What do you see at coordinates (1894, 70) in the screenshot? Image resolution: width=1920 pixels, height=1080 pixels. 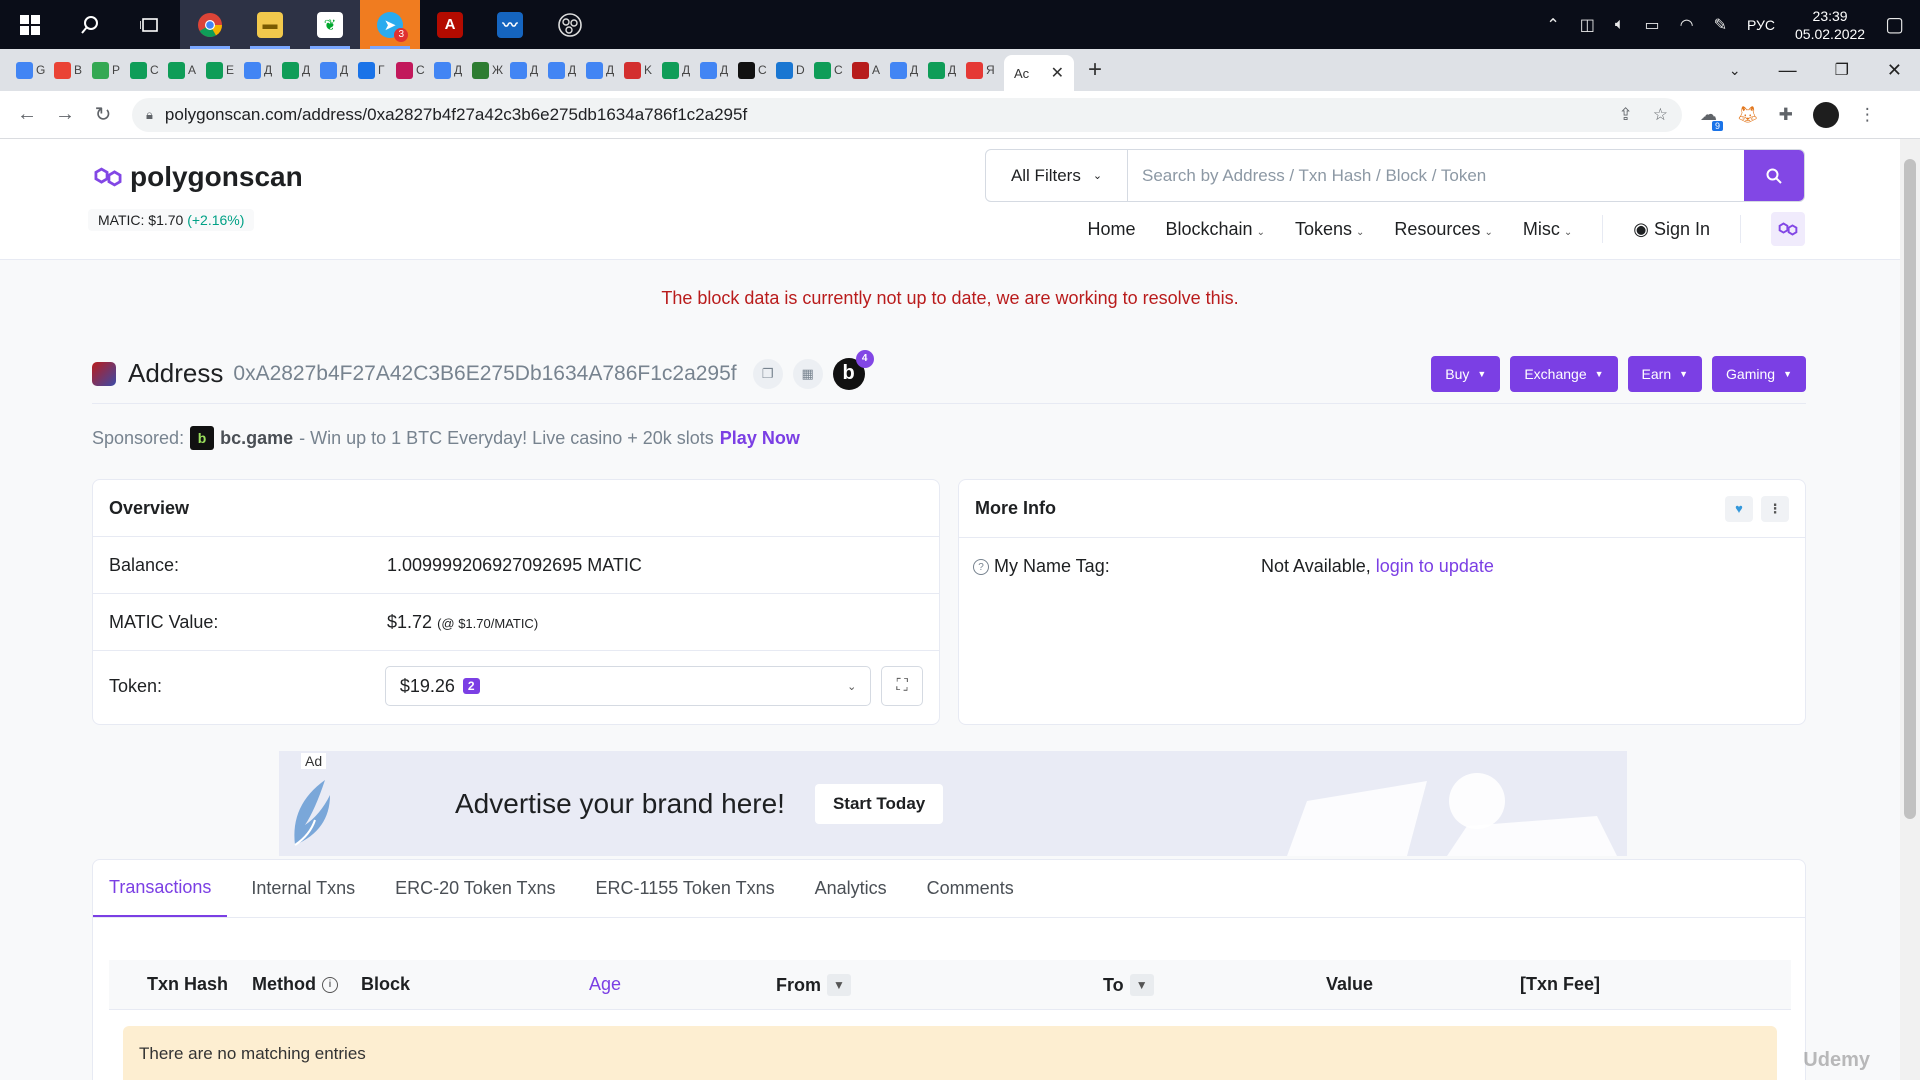 I see `close-window-icon: ✕` at bounding box center [1894, 70].